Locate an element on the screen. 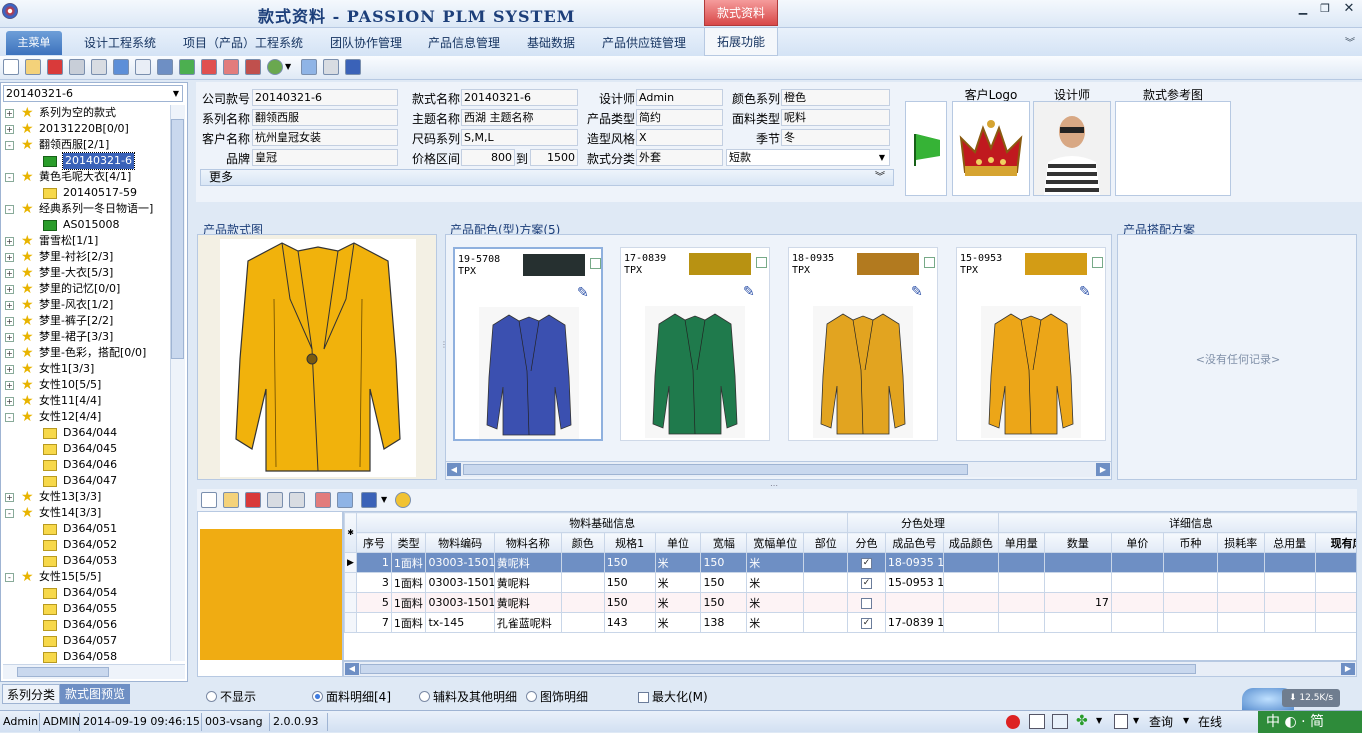 This screenshot has height=733, width=1362. grid-scroll-left-icon: ◀ is located at coordinates (352, 669).